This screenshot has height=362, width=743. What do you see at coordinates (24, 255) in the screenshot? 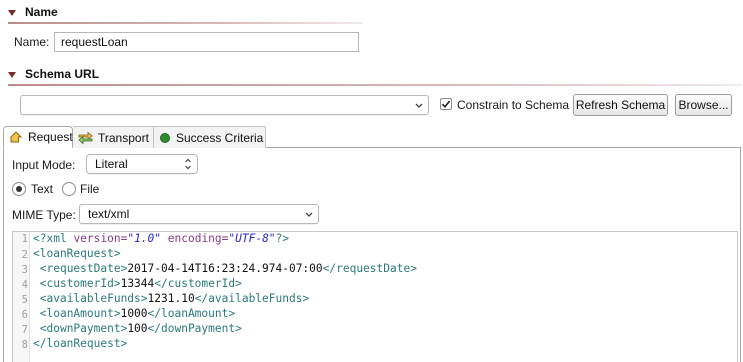
I see `line-number: 2` at bounding box center [24, 255].